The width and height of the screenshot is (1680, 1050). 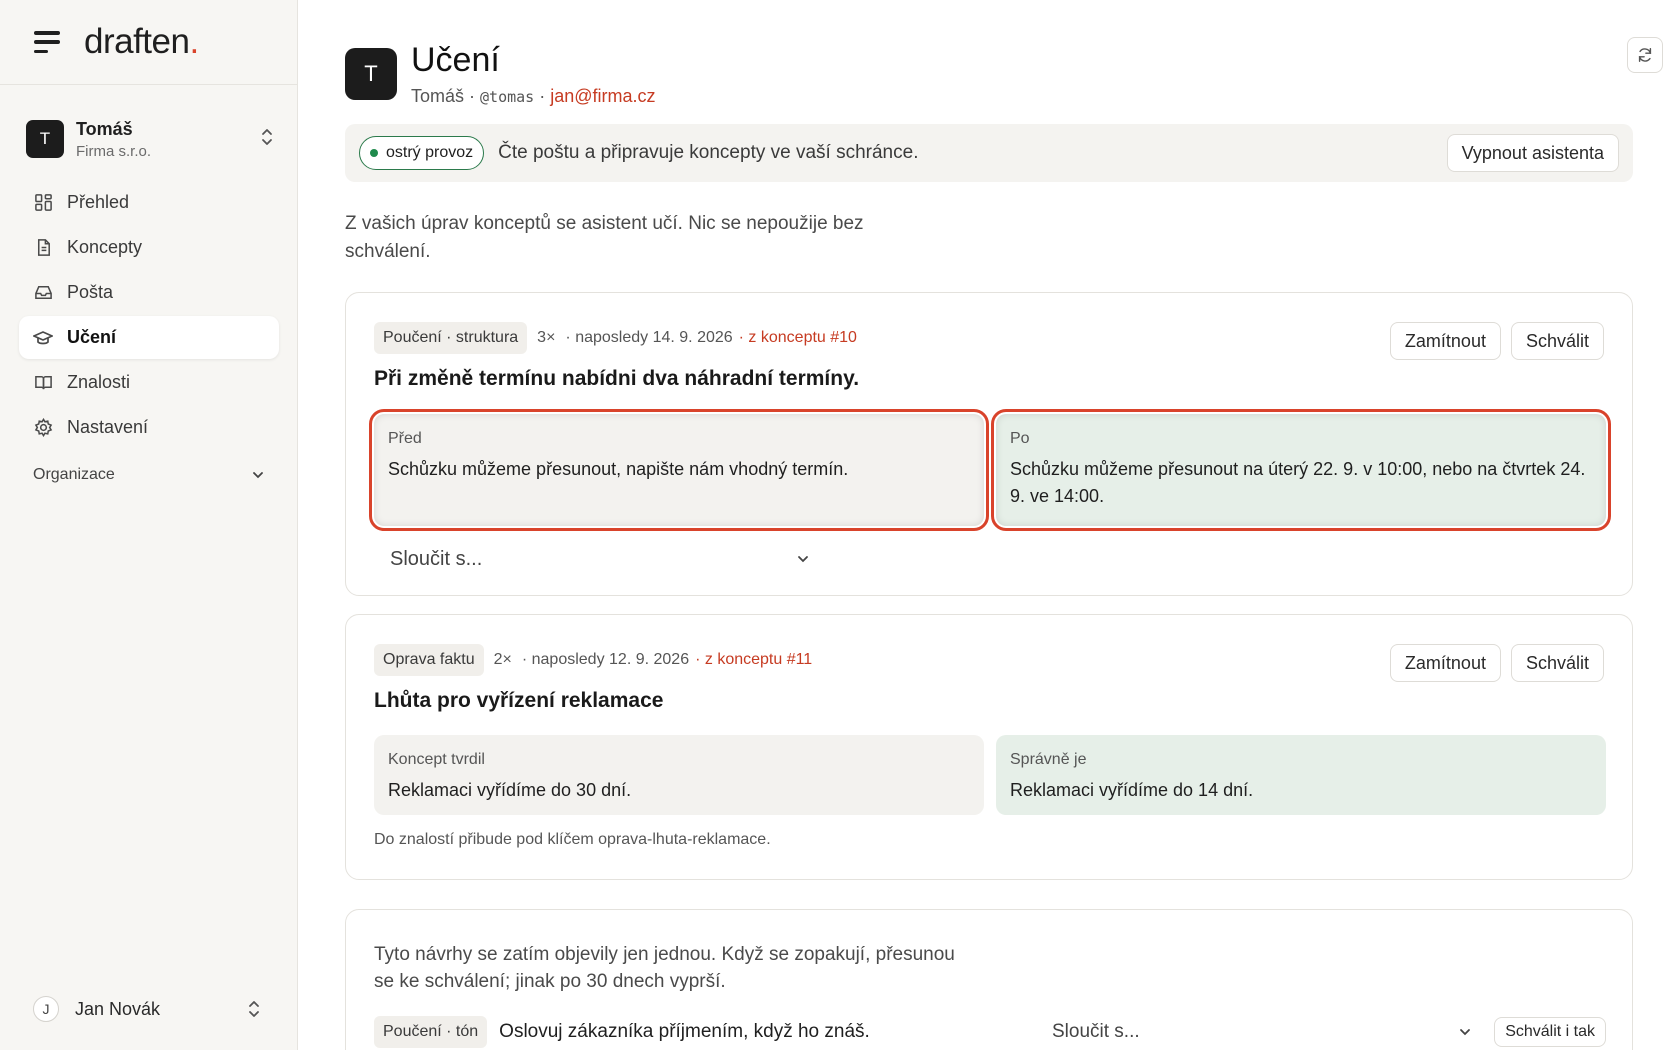 I want to click on approve-anyway-button: Schválit i tak, so click(x=1550, y=1032).